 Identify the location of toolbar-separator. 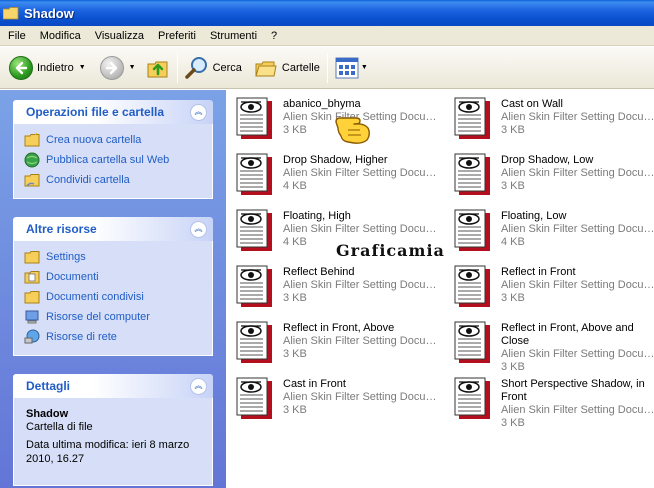
(327, 67).